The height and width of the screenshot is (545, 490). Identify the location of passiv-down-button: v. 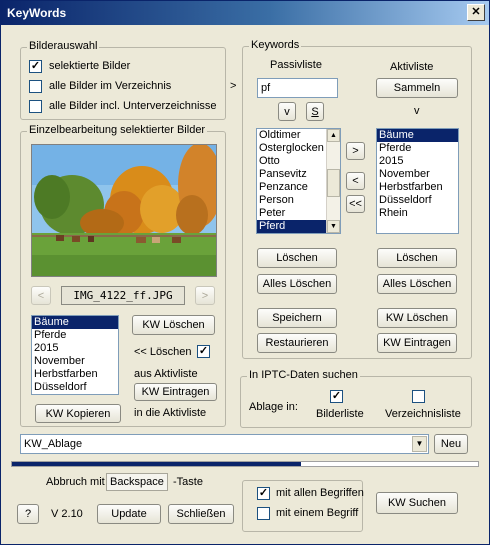
(287, 111).